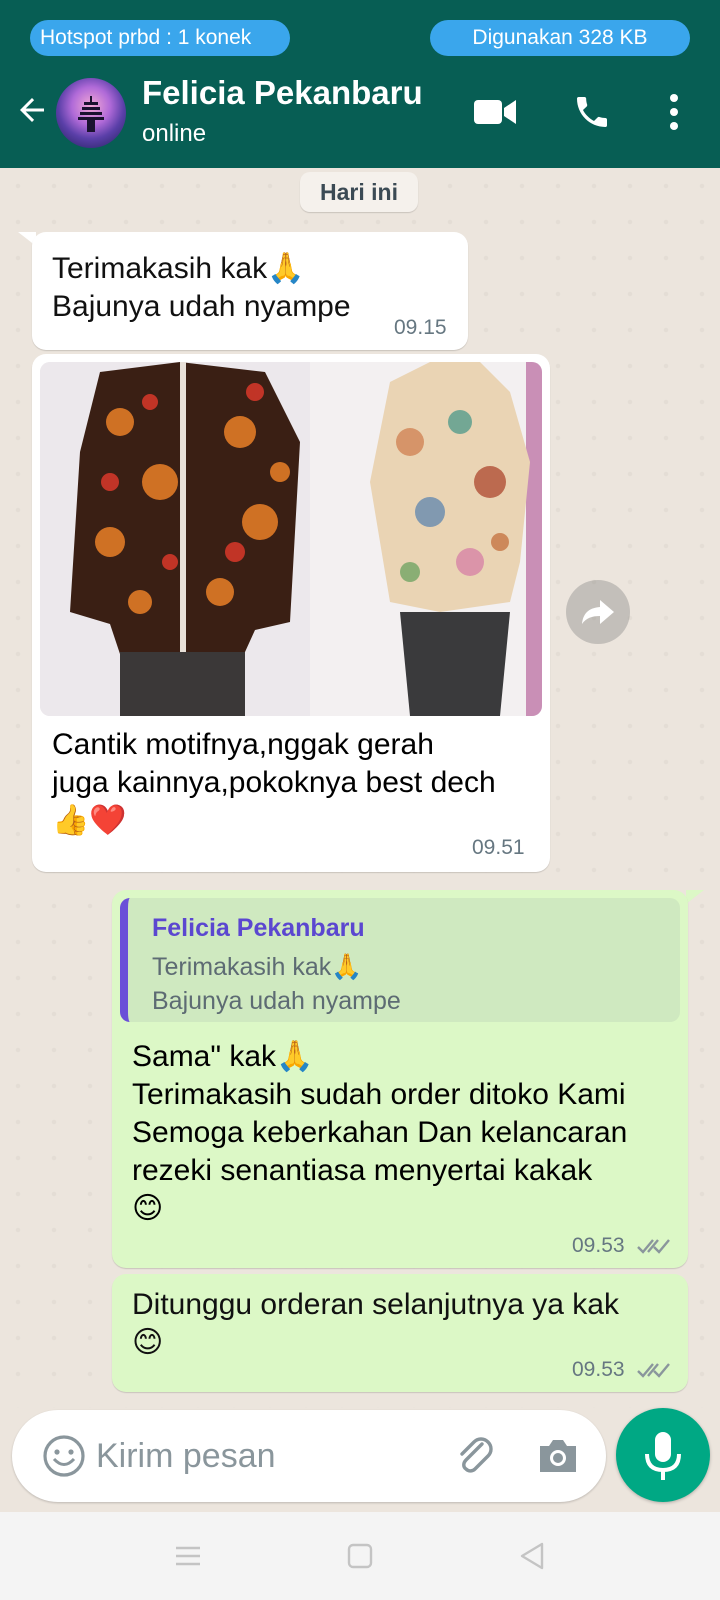 This screenshot has width=720, height=1600. I want to click on bubble-tail, so click(695, 897).